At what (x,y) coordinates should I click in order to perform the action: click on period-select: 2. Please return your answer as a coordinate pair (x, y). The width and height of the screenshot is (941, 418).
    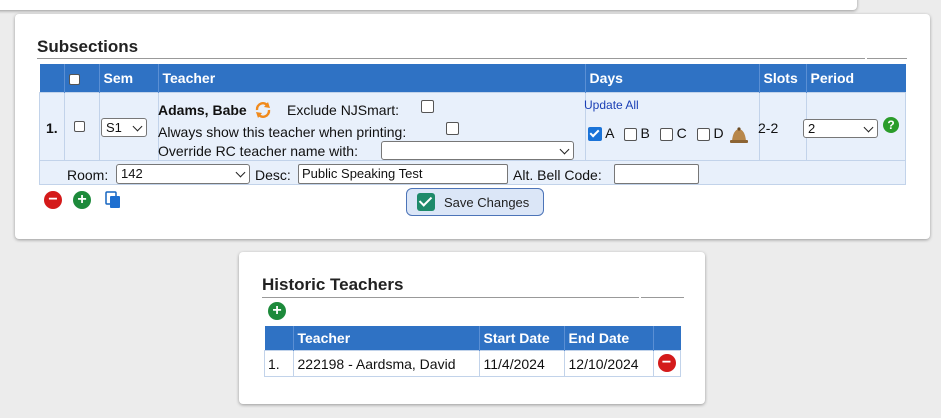
    Looking at the image, I should click on (840, 128).